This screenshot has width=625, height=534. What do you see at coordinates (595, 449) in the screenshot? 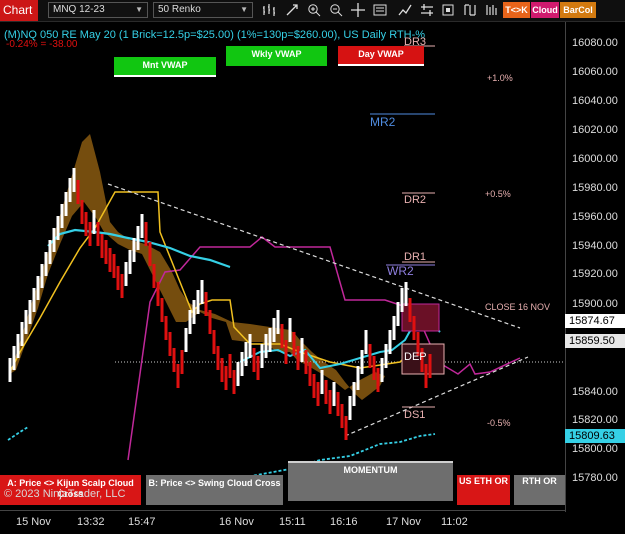
I see `price-tick: 15800.00` at bounding box center [595, 449].